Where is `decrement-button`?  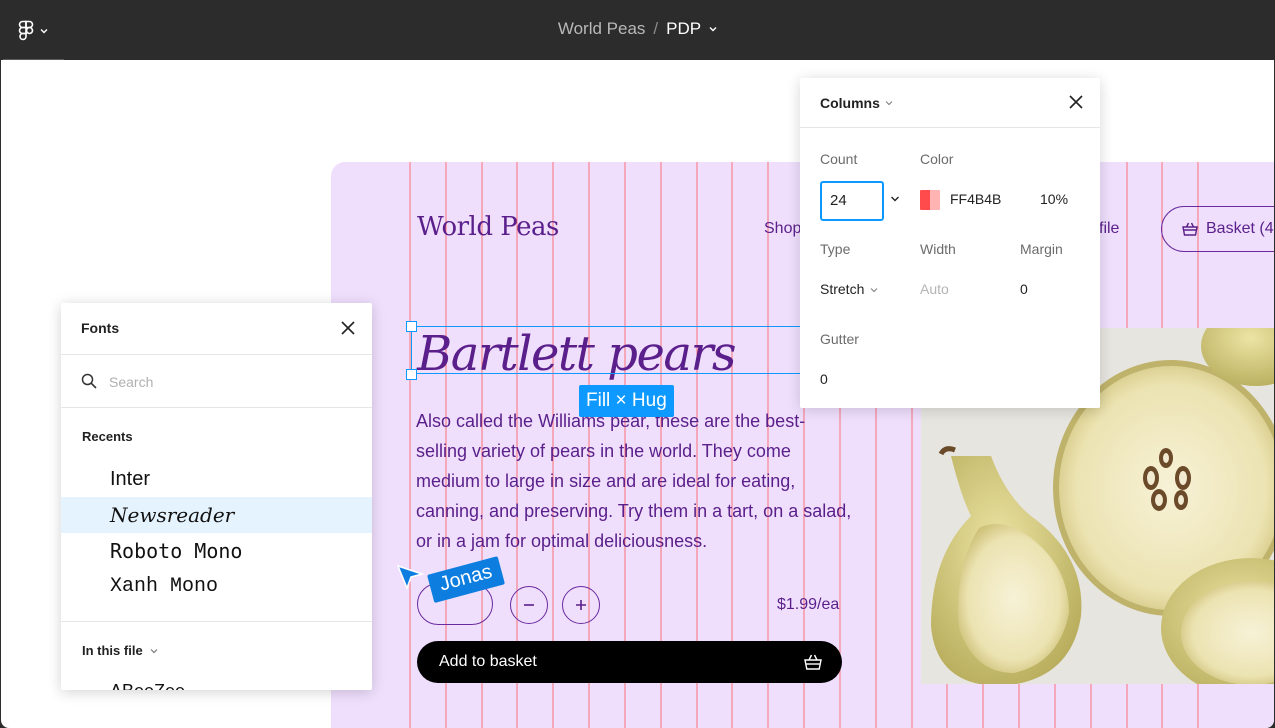 decrement-button is located at coordinates (529, 605).